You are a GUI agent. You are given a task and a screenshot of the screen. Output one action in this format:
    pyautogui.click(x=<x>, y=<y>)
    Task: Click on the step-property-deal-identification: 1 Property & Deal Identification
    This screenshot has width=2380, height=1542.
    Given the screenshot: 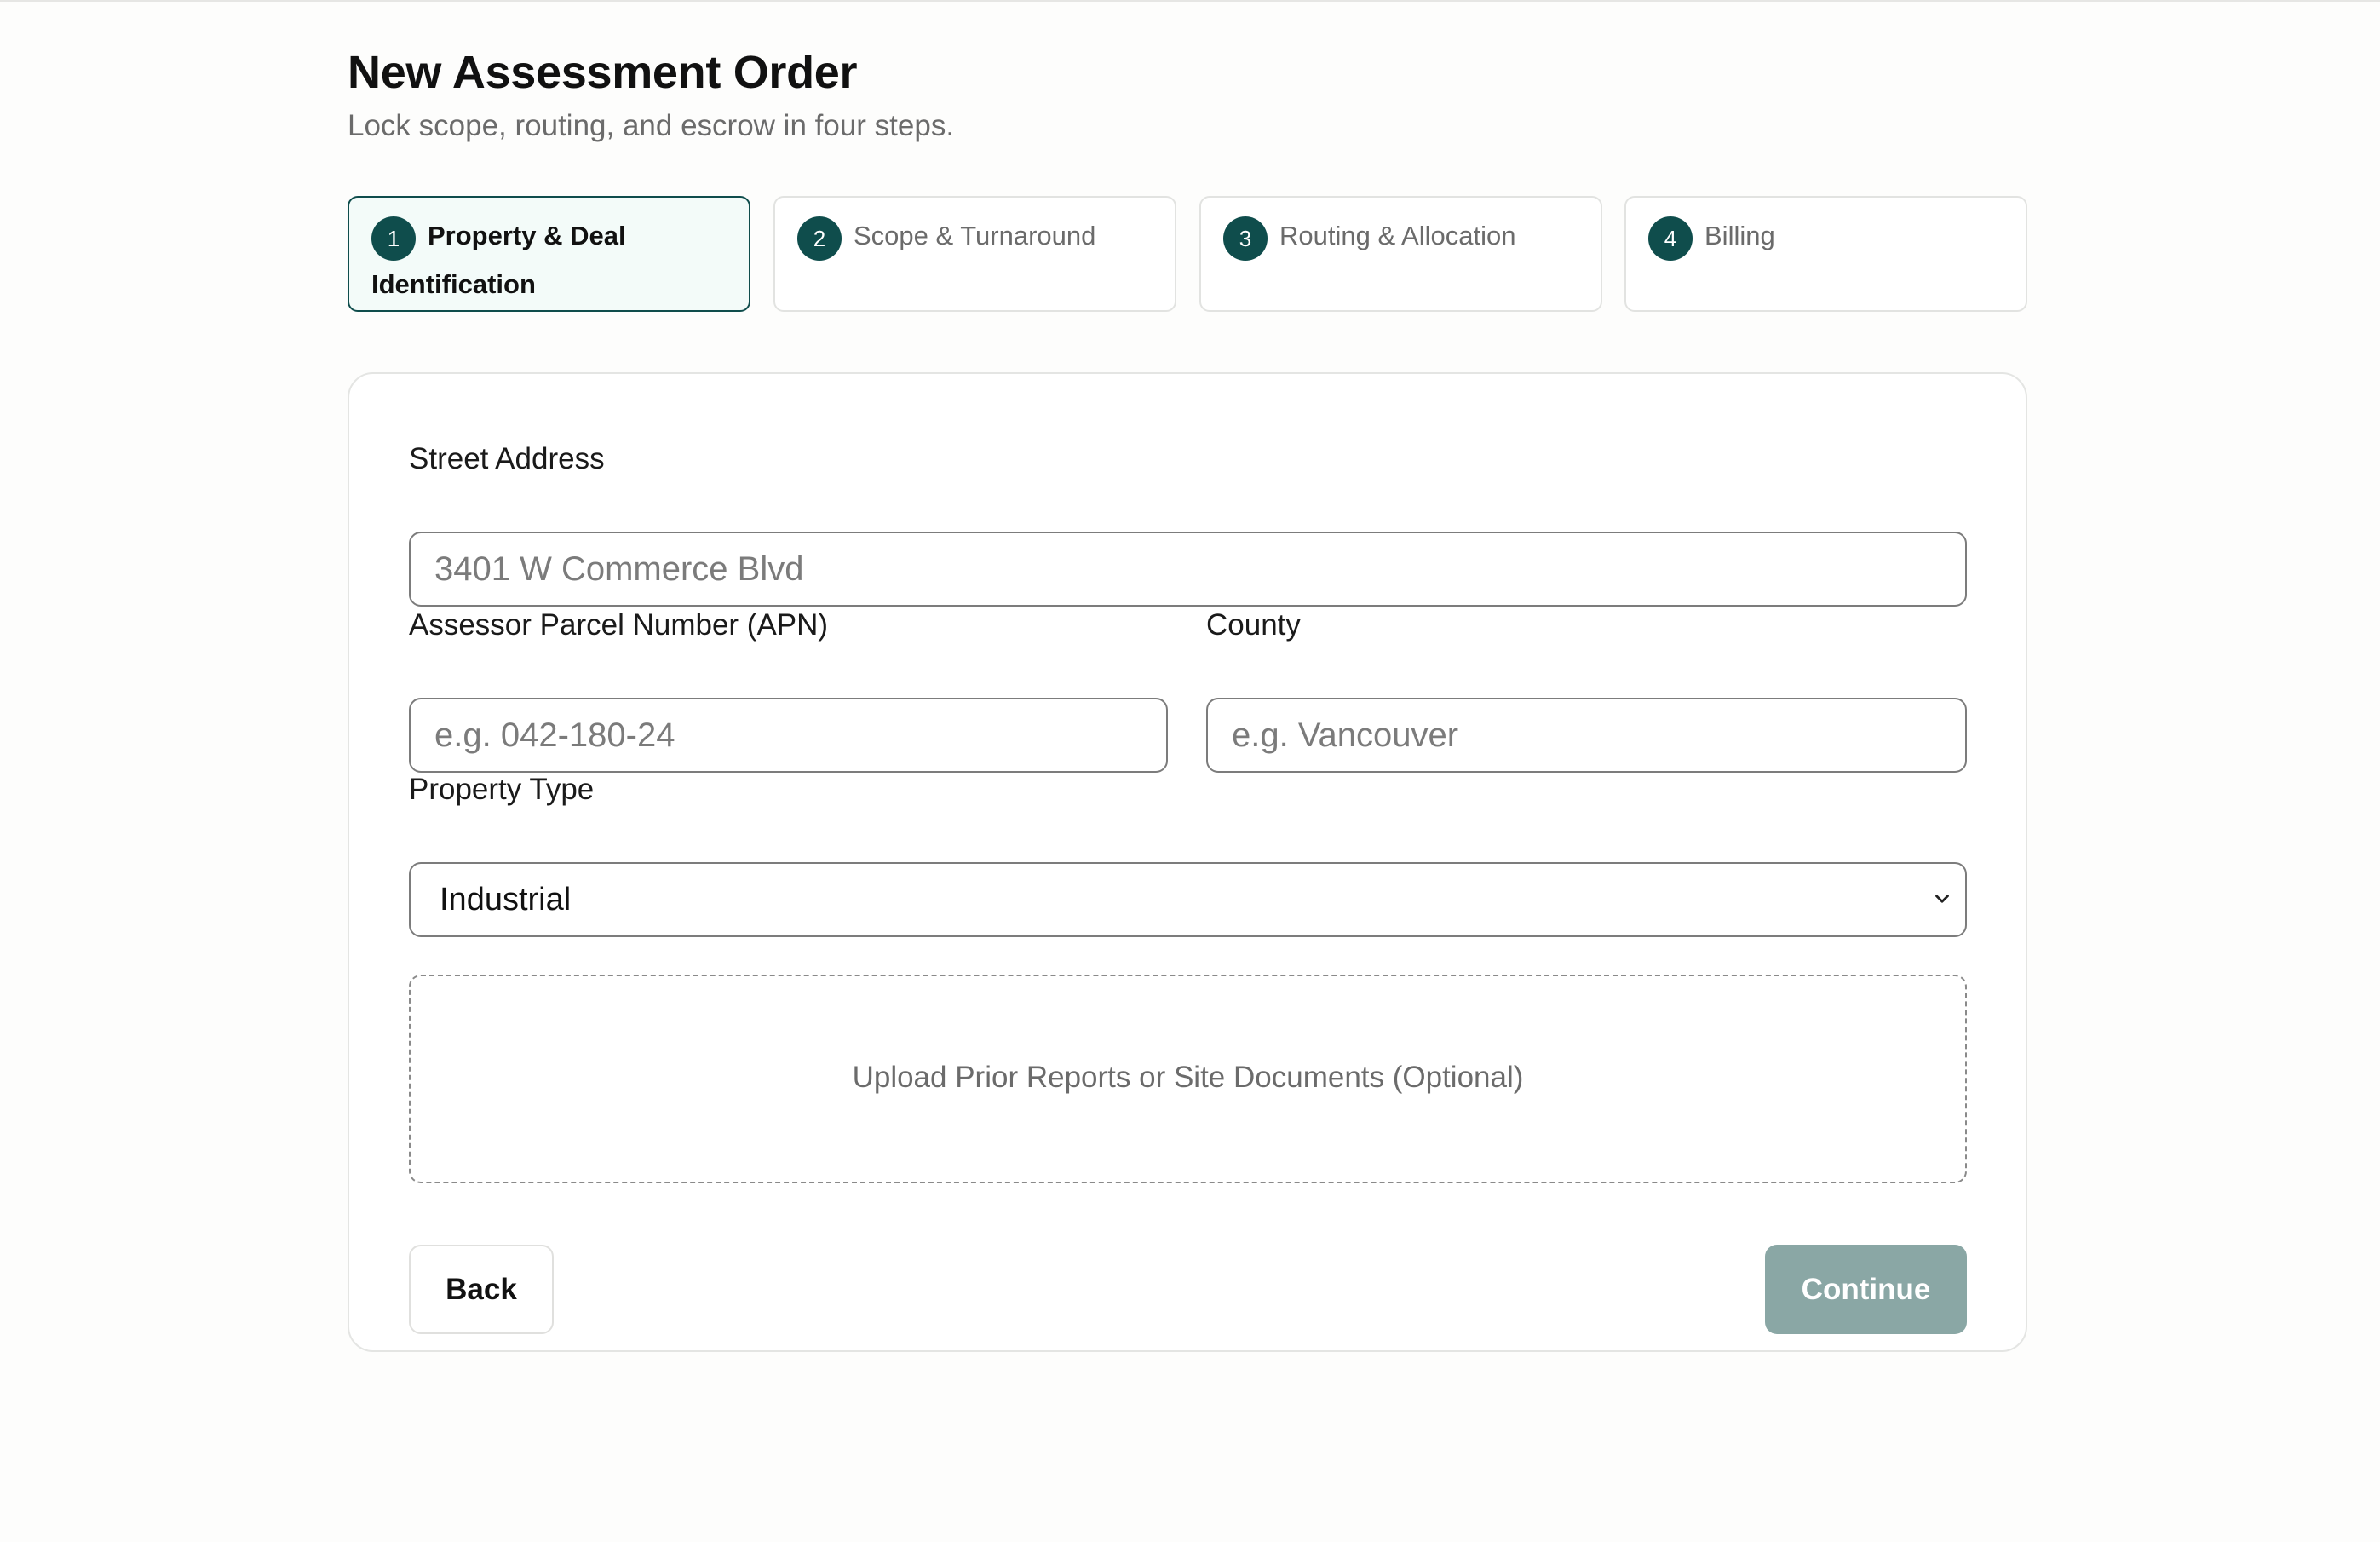 What is the action you would take?
    pyautogui.click(x=549, y=254)
    